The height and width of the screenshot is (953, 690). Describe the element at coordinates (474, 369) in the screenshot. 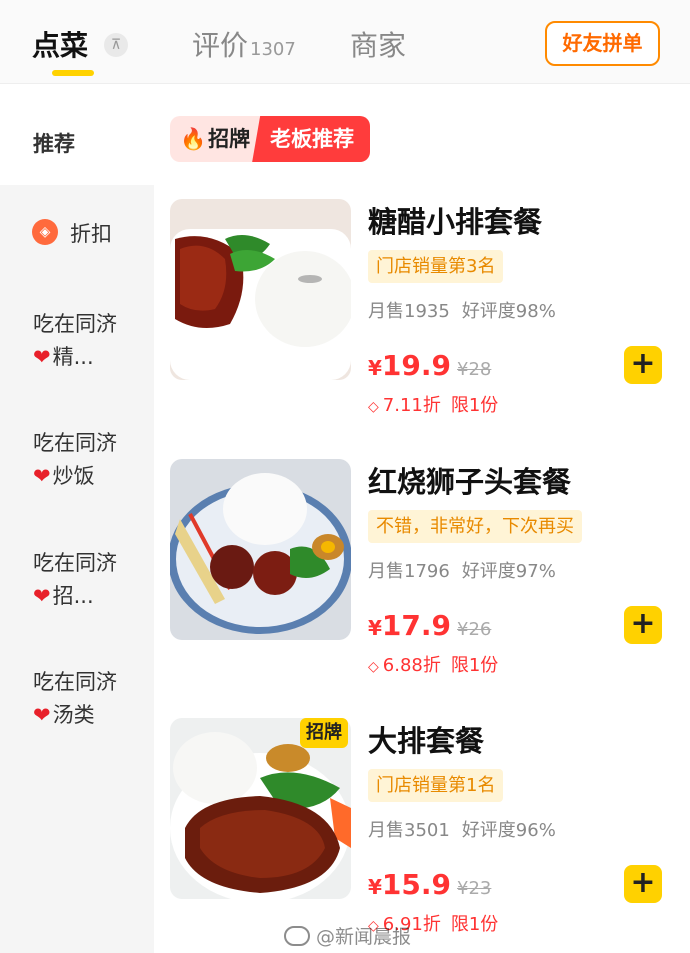

I see `original-price: ¥28` at that location.